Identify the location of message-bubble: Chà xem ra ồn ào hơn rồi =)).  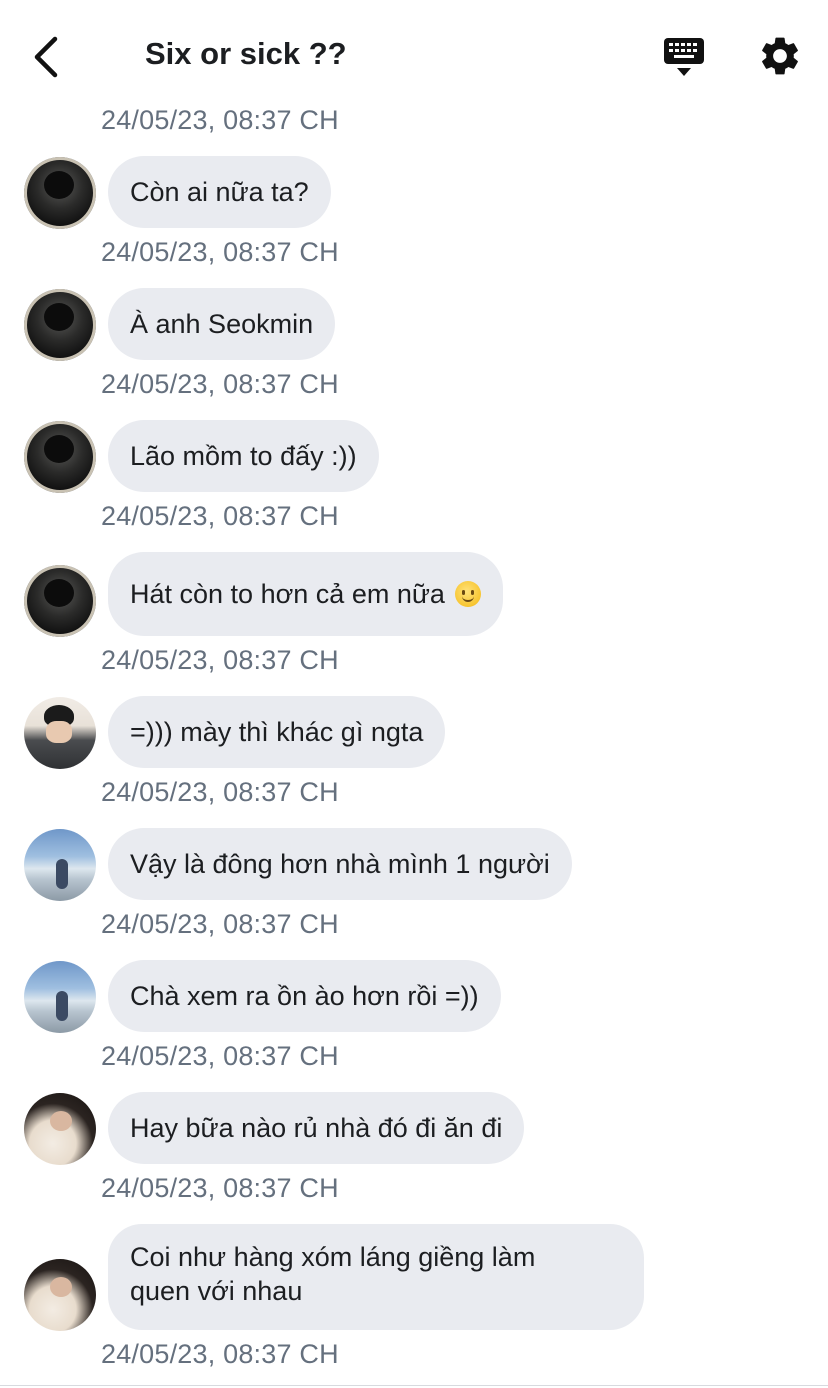
(304, 996).